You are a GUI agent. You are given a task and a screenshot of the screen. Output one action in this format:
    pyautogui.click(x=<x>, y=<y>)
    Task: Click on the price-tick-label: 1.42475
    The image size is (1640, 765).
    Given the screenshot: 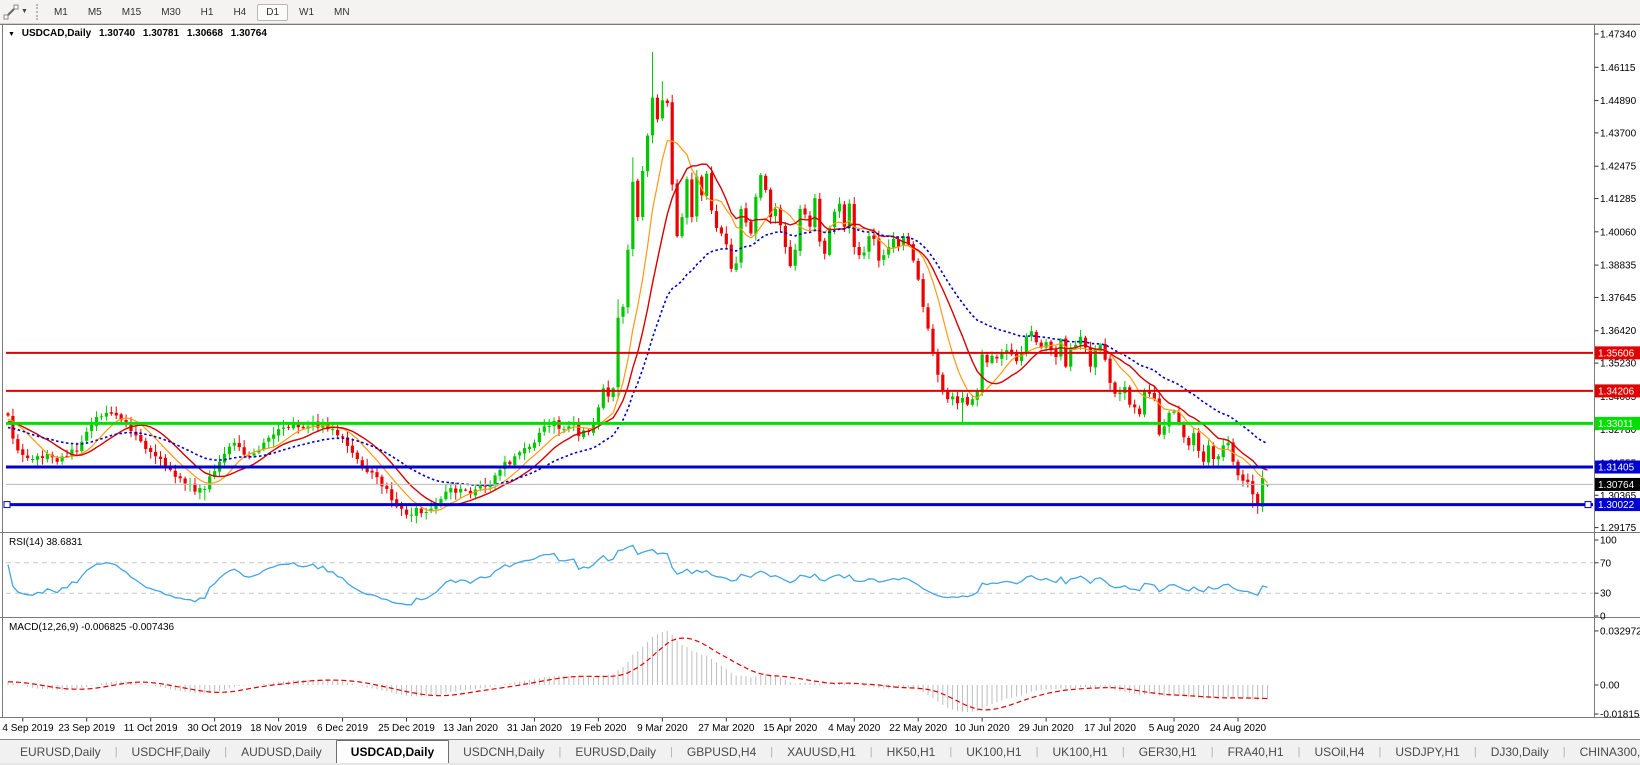 What is the action you would take?
    pyautogui.click(x=1618, y=167)
    